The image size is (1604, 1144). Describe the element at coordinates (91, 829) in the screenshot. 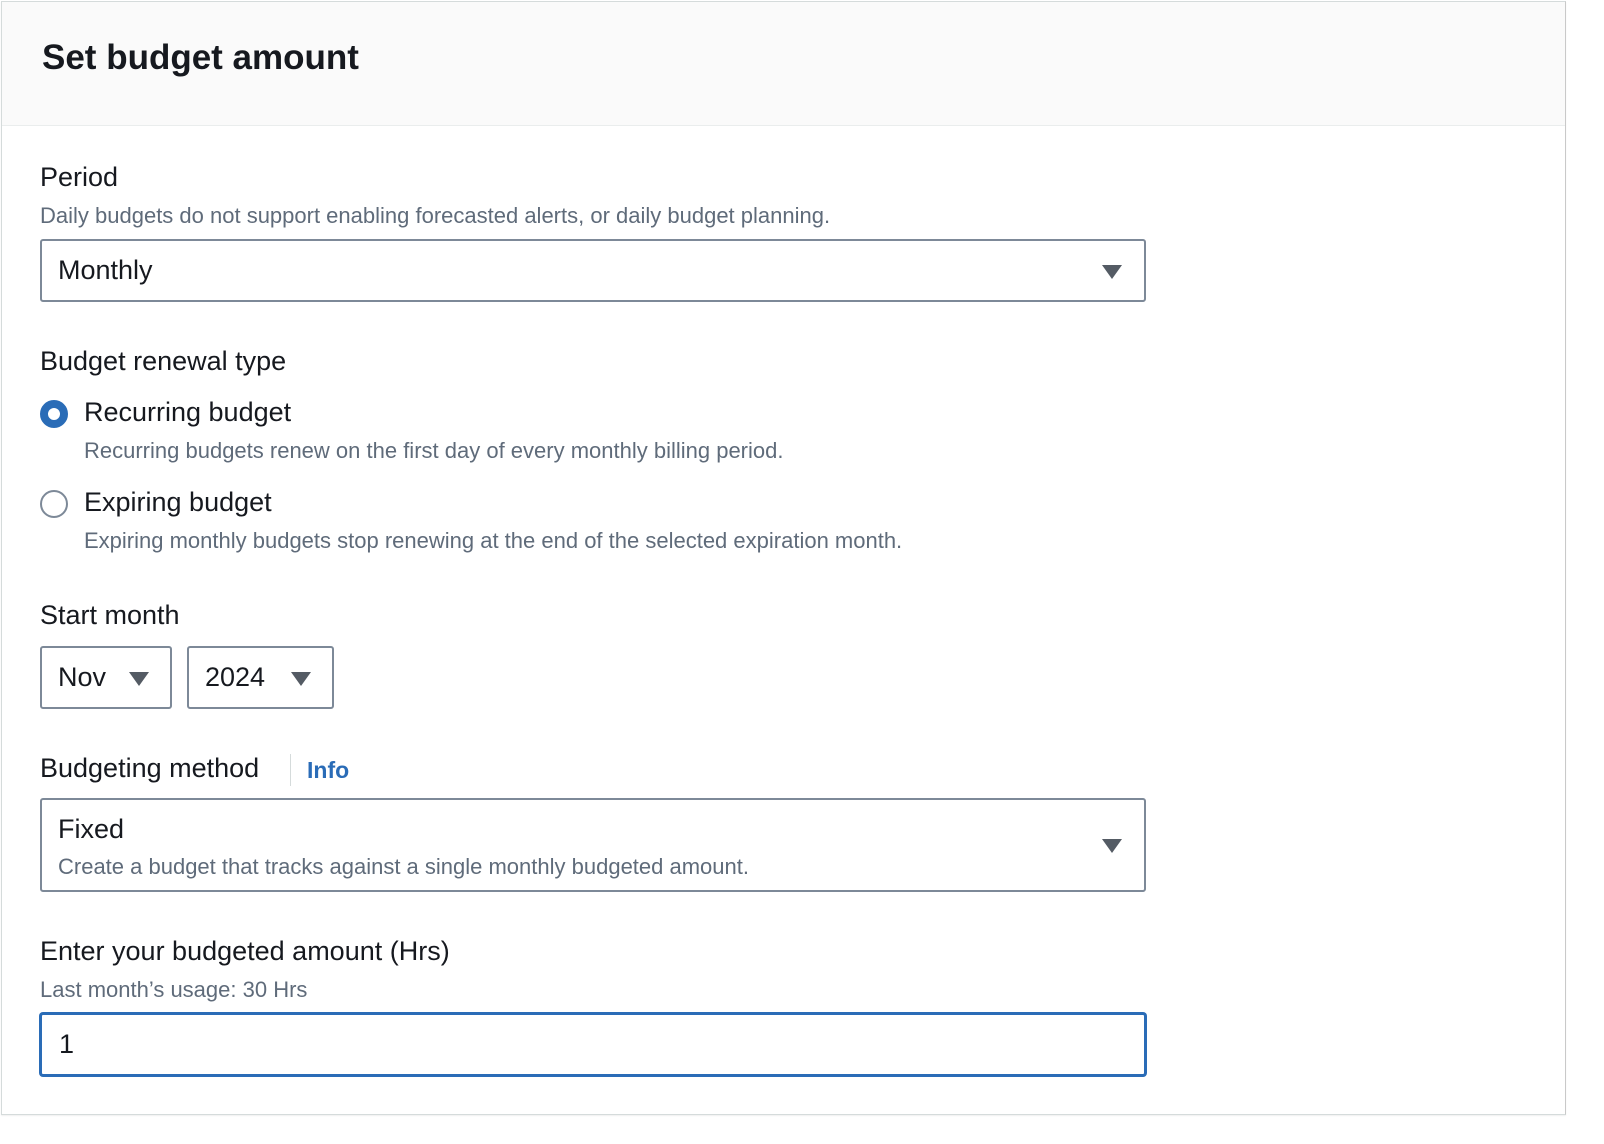

I see `budgeting-method-value: Fixed` at that location.